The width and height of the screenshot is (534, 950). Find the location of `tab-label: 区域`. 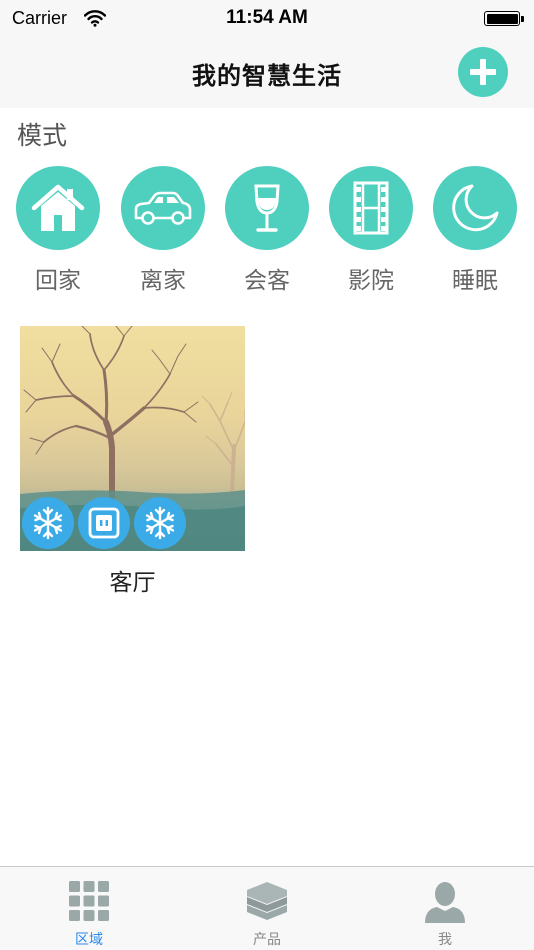

tab-label: 区域 is located at coordinates (89, 940).